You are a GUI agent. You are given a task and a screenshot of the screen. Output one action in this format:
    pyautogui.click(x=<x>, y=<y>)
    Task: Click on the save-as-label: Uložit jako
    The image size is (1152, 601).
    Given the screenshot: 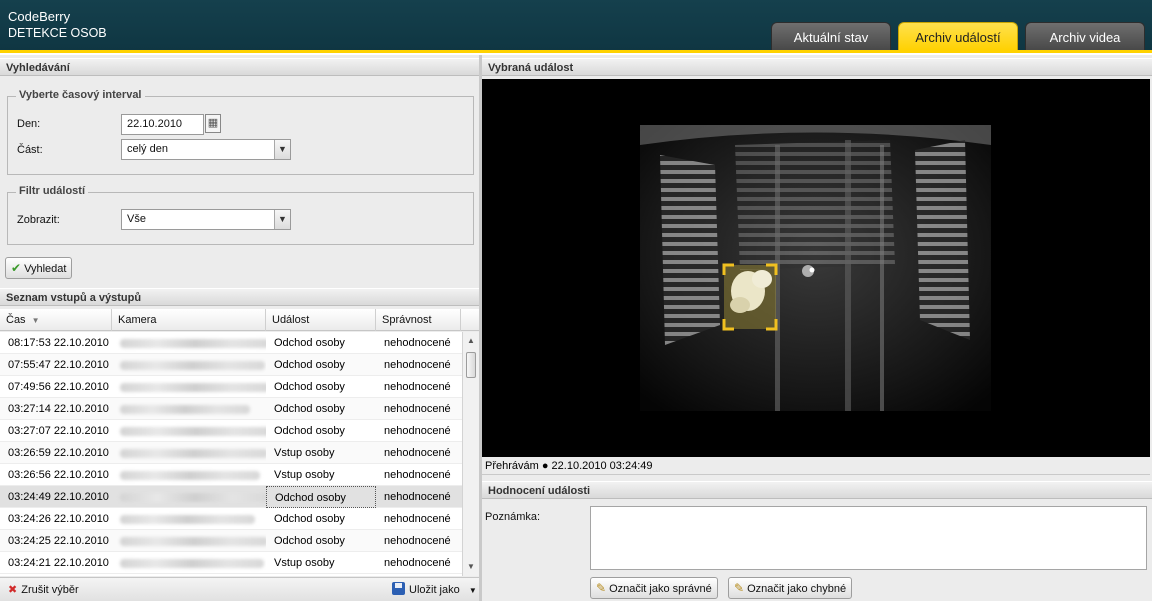 What is the action you would take?
    pyautogui.click(x=434, y=590)
    